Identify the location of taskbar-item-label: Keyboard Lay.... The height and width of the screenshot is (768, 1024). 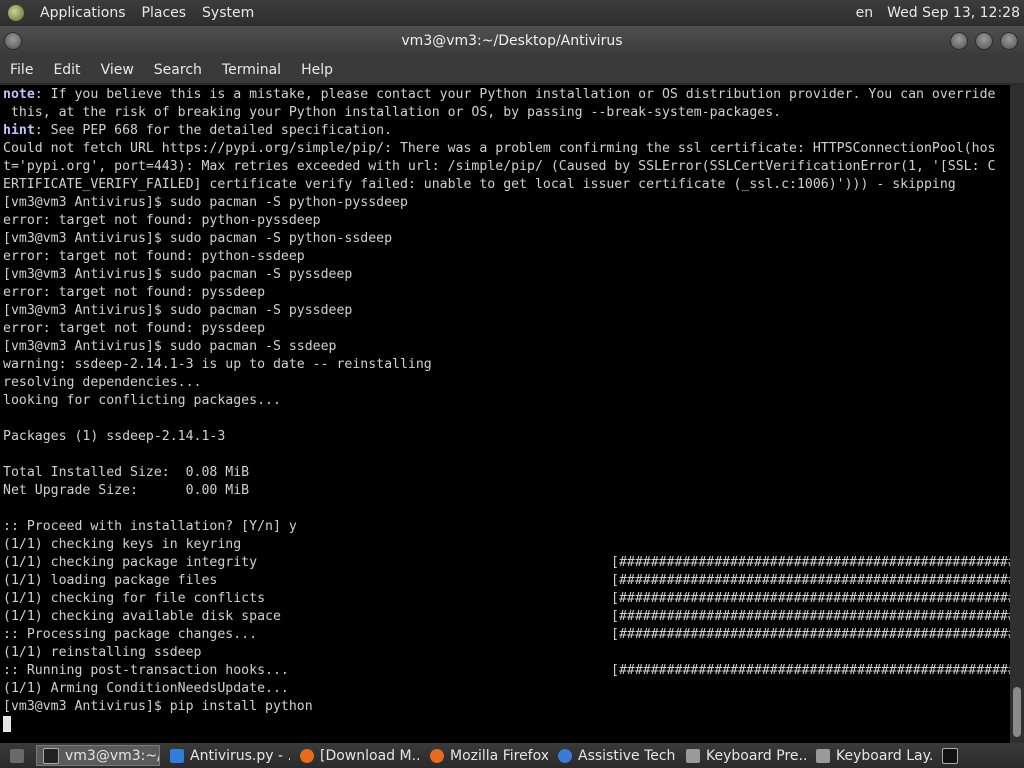
(885, 755).